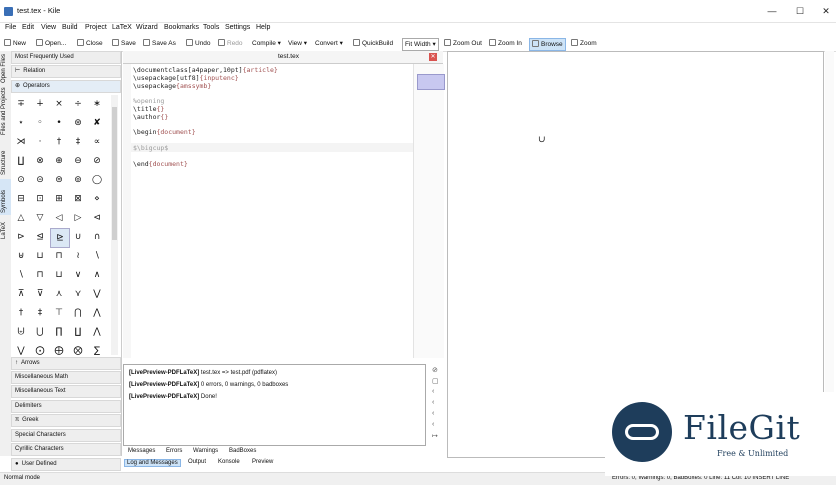 The width and height of the screenshot is (836, 485). What do you see at coordinates (78, 123) in the screenshot?
I see `symbol-cell: ⊛` at bounding box center [78, 123].